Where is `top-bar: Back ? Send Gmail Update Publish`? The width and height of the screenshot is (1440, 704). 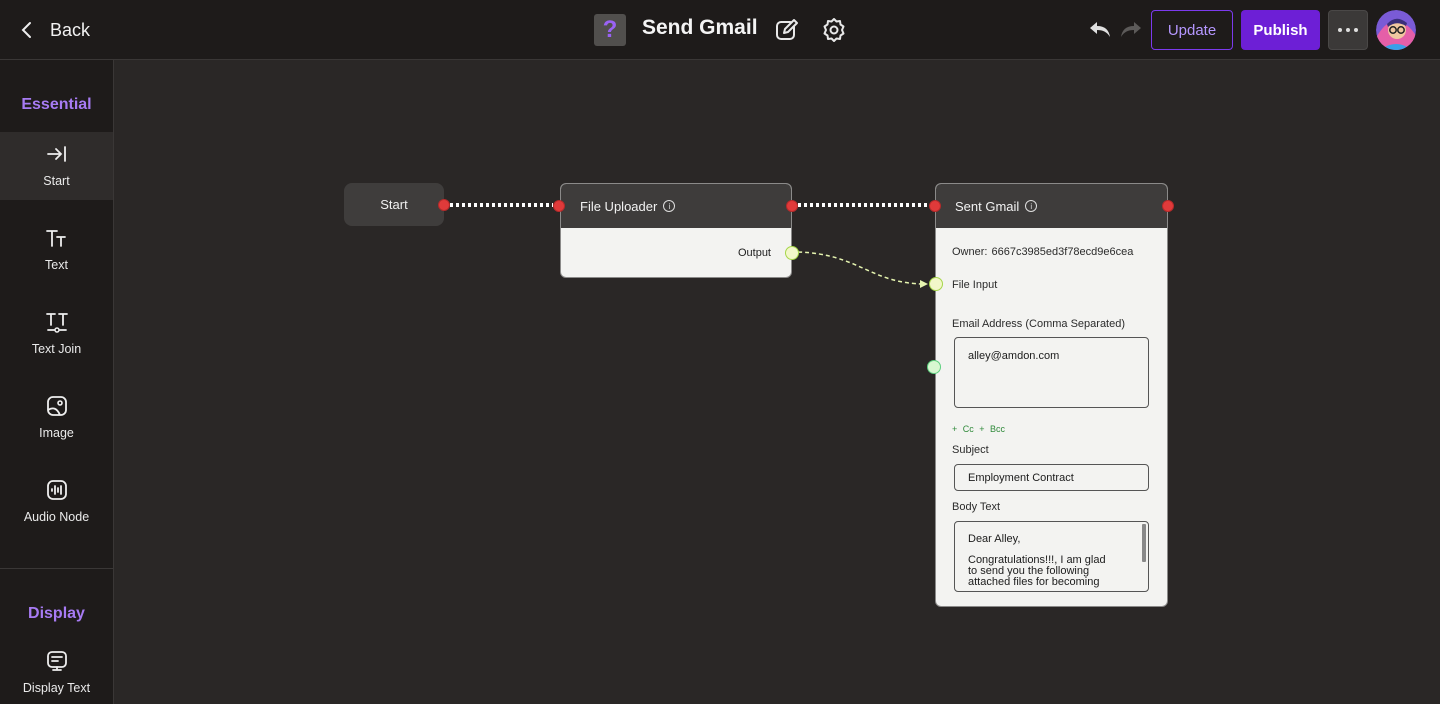 top-bar: Back ? Send Gmail Update Publish is located at coordinates (720, 30).